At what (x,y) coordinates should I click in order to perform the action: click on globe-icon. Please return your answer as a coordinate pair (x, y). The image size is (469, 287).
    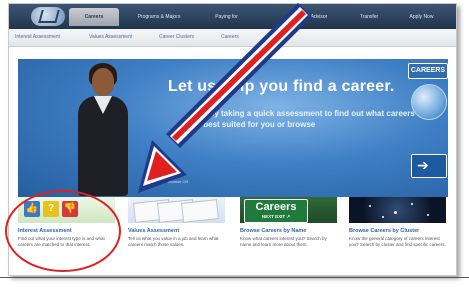
    Looking at the image, I should click on (429, 102).